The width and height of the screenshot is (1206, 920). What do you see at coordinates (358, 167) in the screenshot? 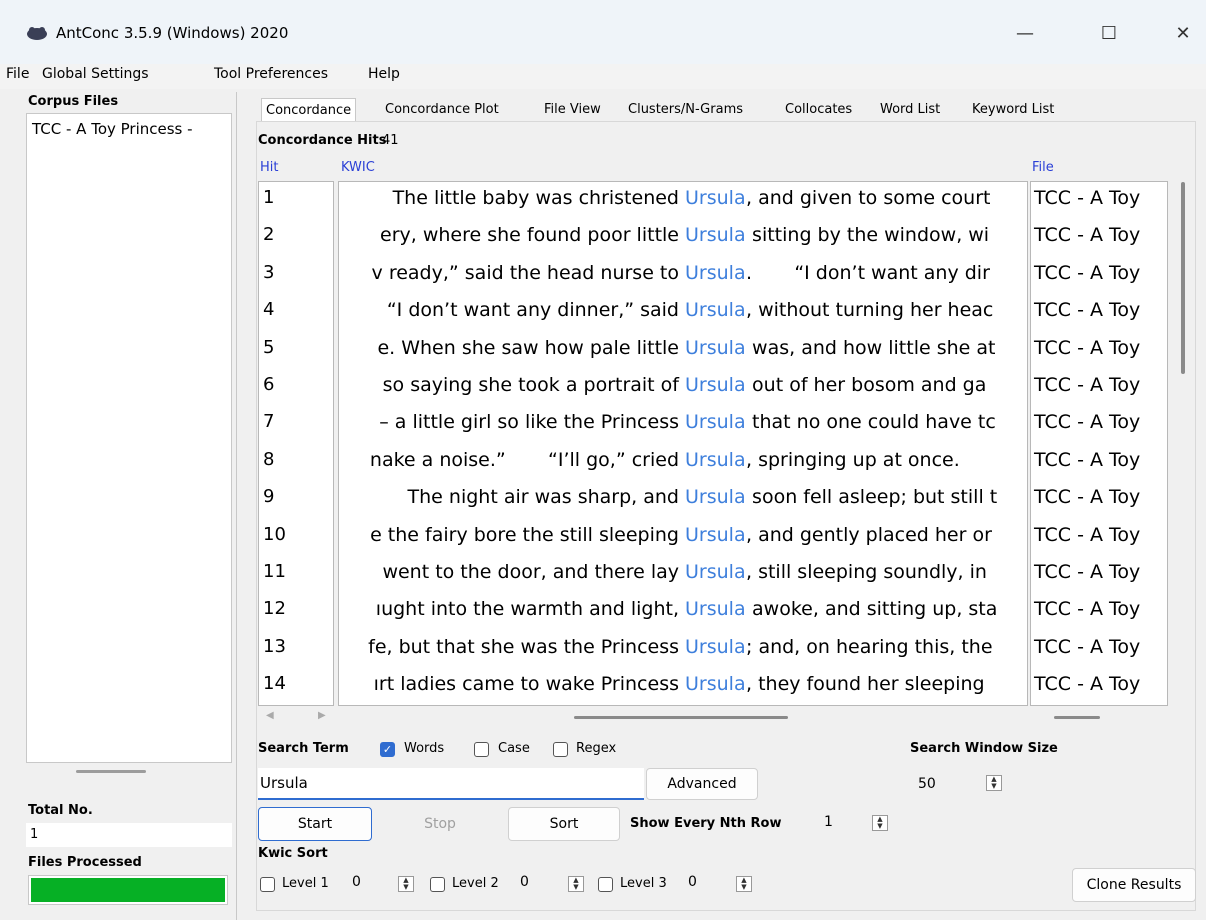
I see `column-header-kwic: KWIC` at bounding box center [358, 167].